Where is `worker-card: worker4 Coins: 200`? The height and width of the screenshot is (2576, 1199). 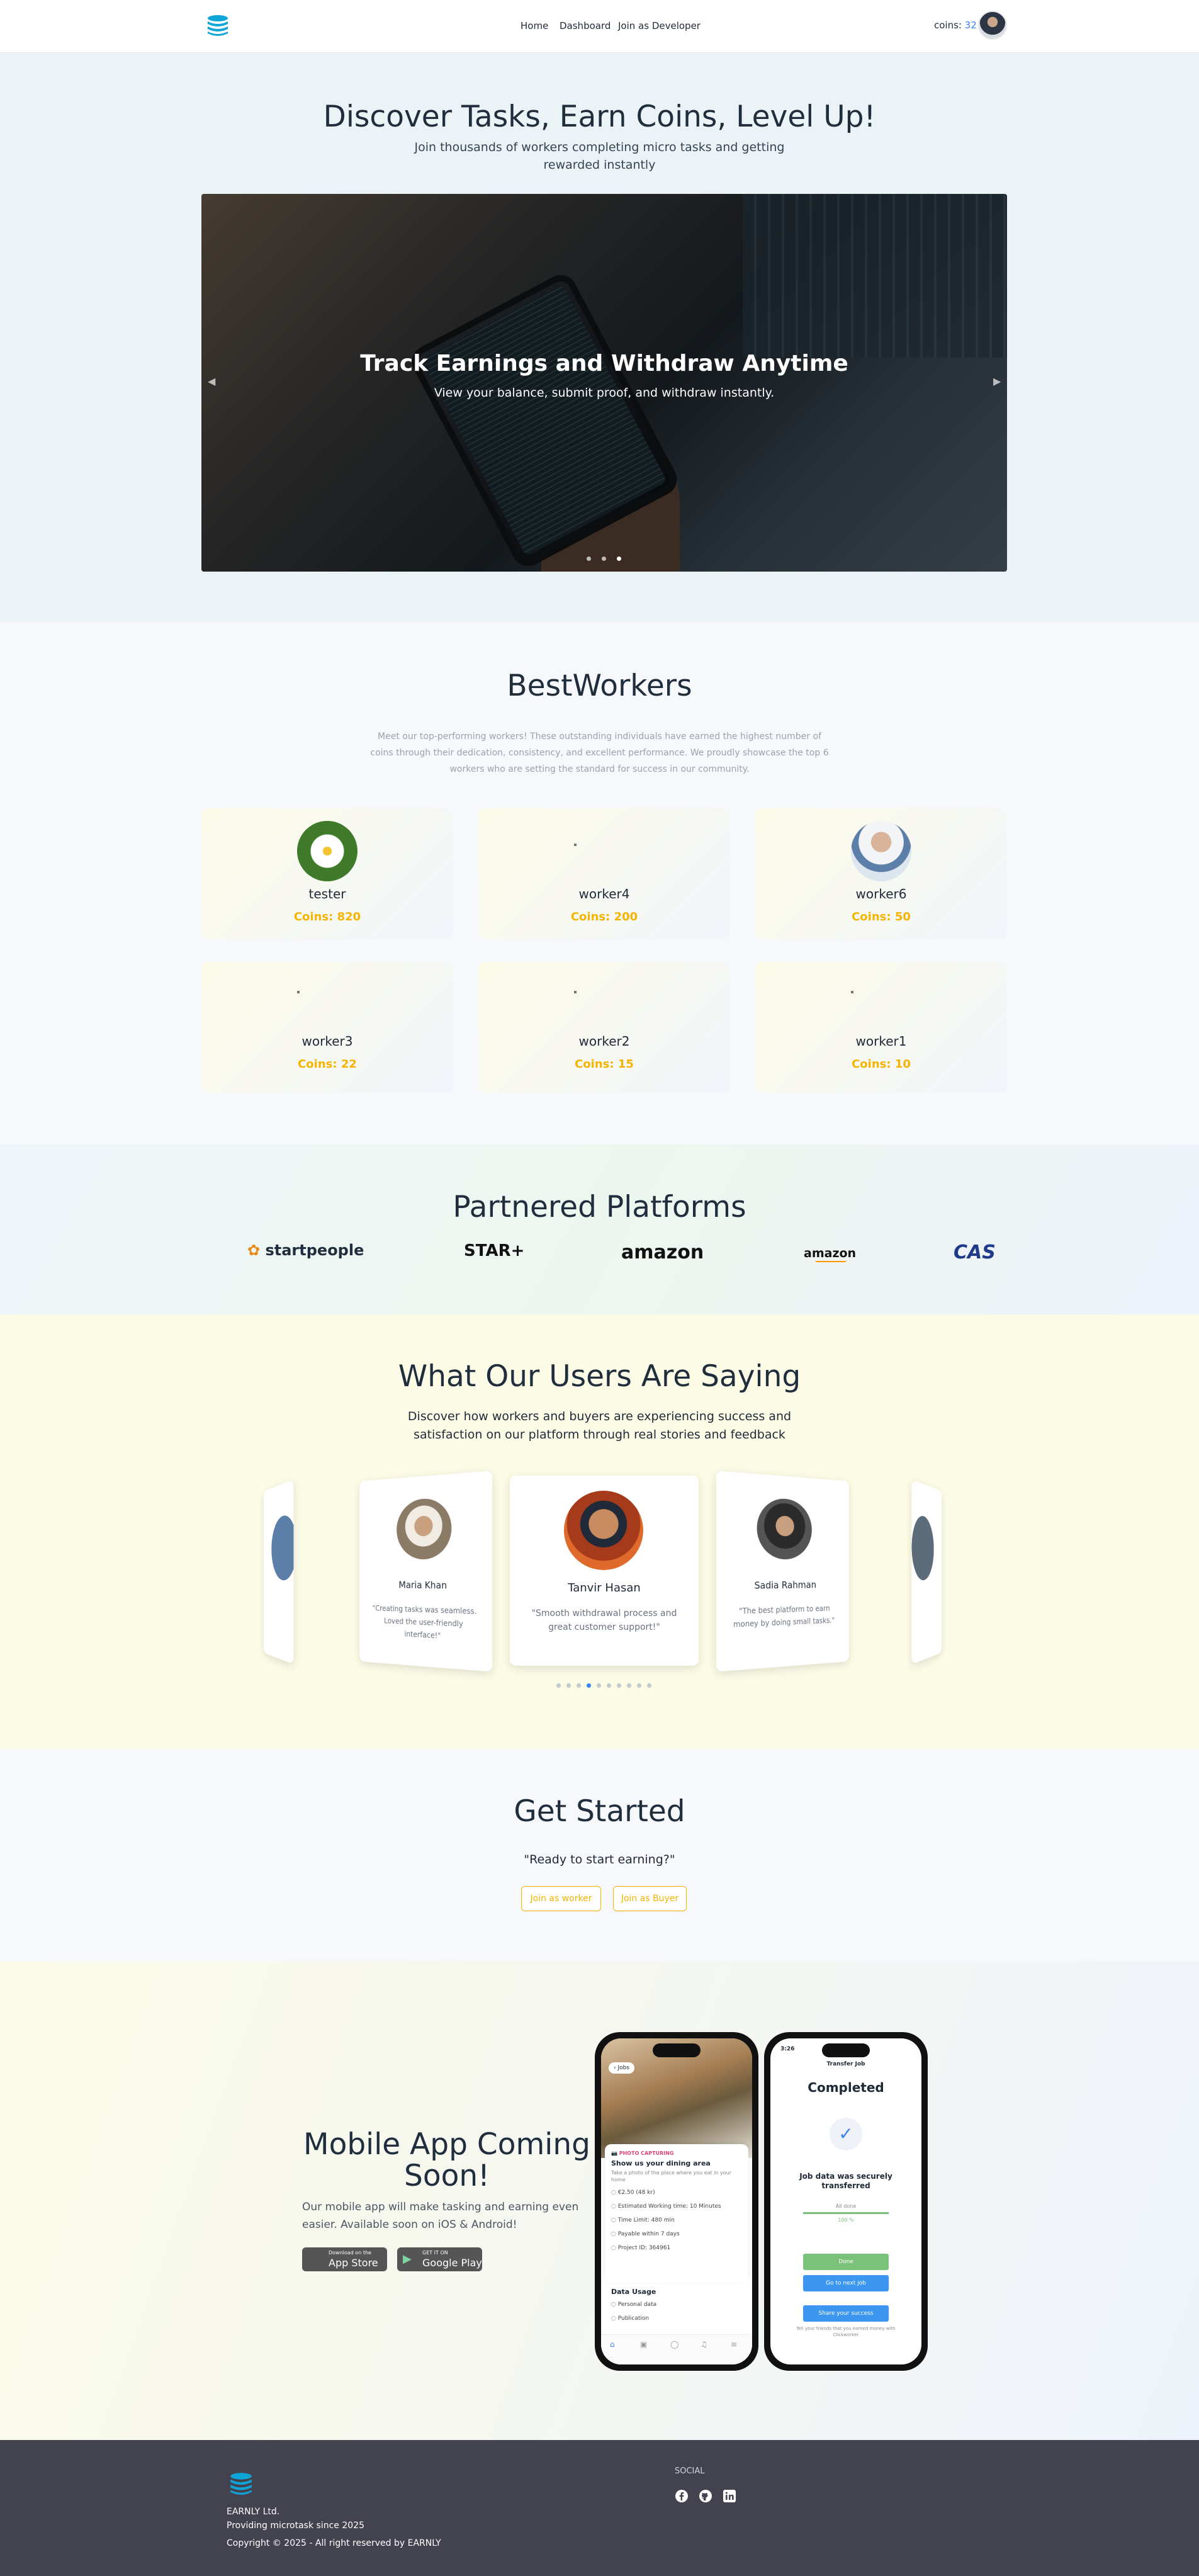
worker-card: worker4 Coins: 200 is located at coordinates (604, 873).